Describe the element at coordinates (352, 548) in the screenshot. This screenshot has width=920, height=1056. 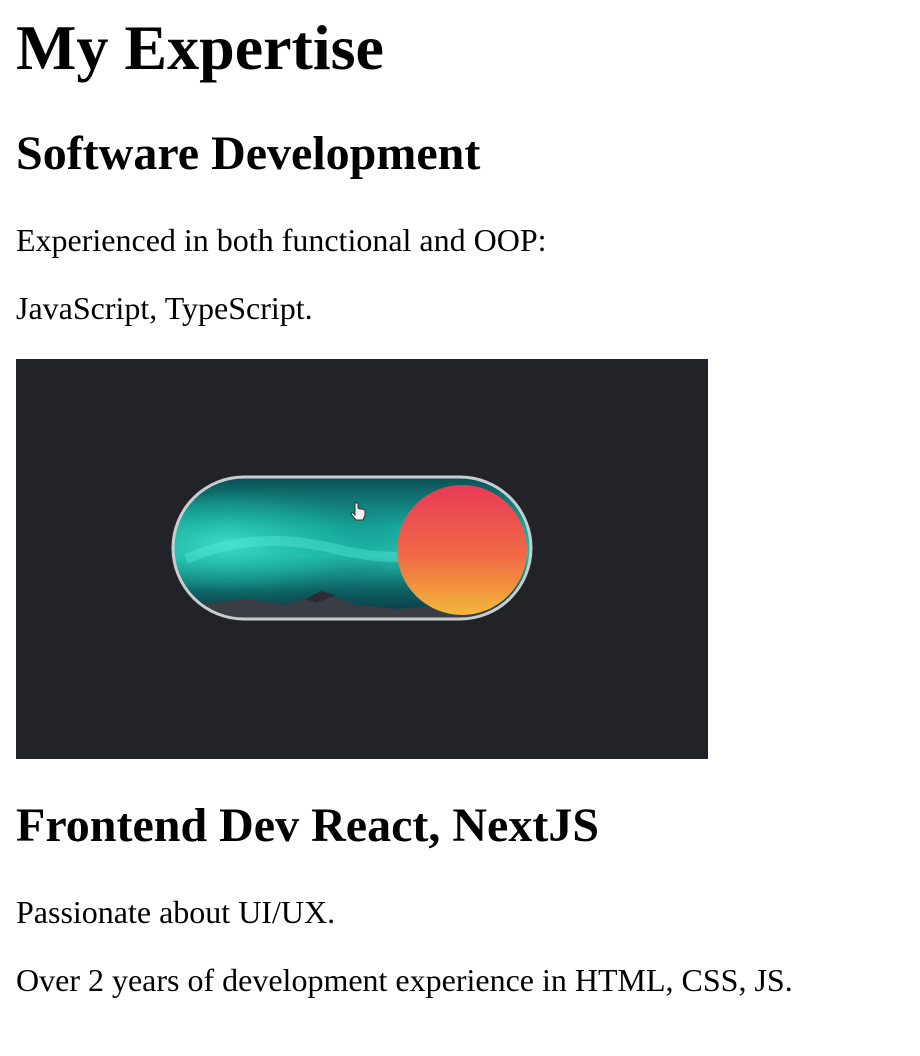
I see `toggle-switch-illustration` at that location.